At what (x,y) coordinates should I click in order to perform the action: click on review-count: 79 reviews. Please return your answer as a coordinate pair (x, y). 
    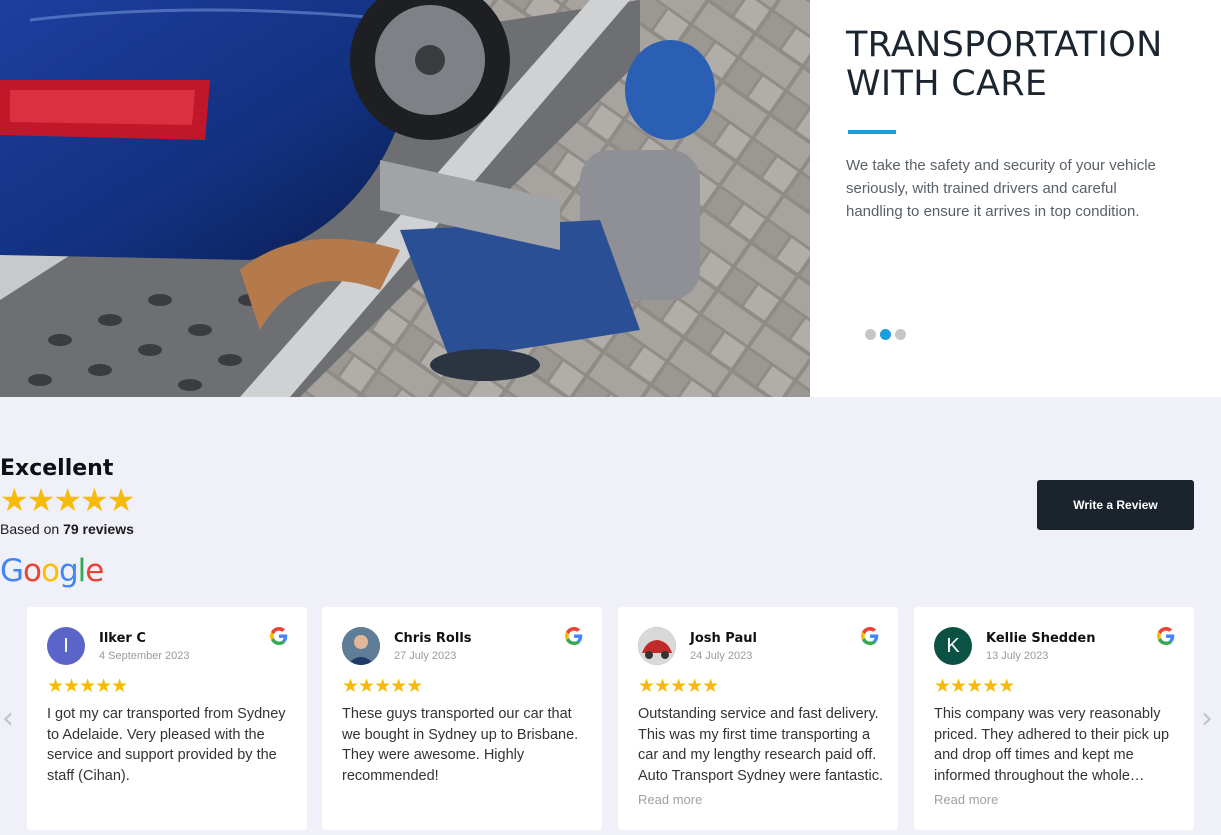
    Looking at the image, I should click on (98, 529).